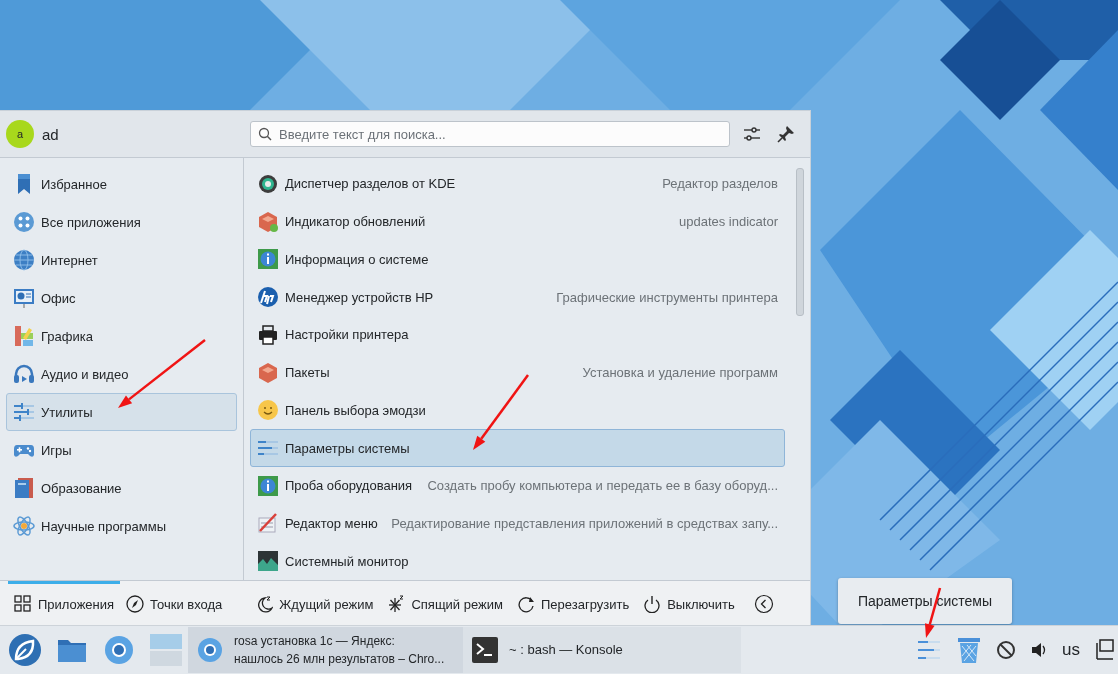  What do you see at coordinates (20, 134) in the screenshot?
I see `user-avatar: a` at bounding box center [20, 134].